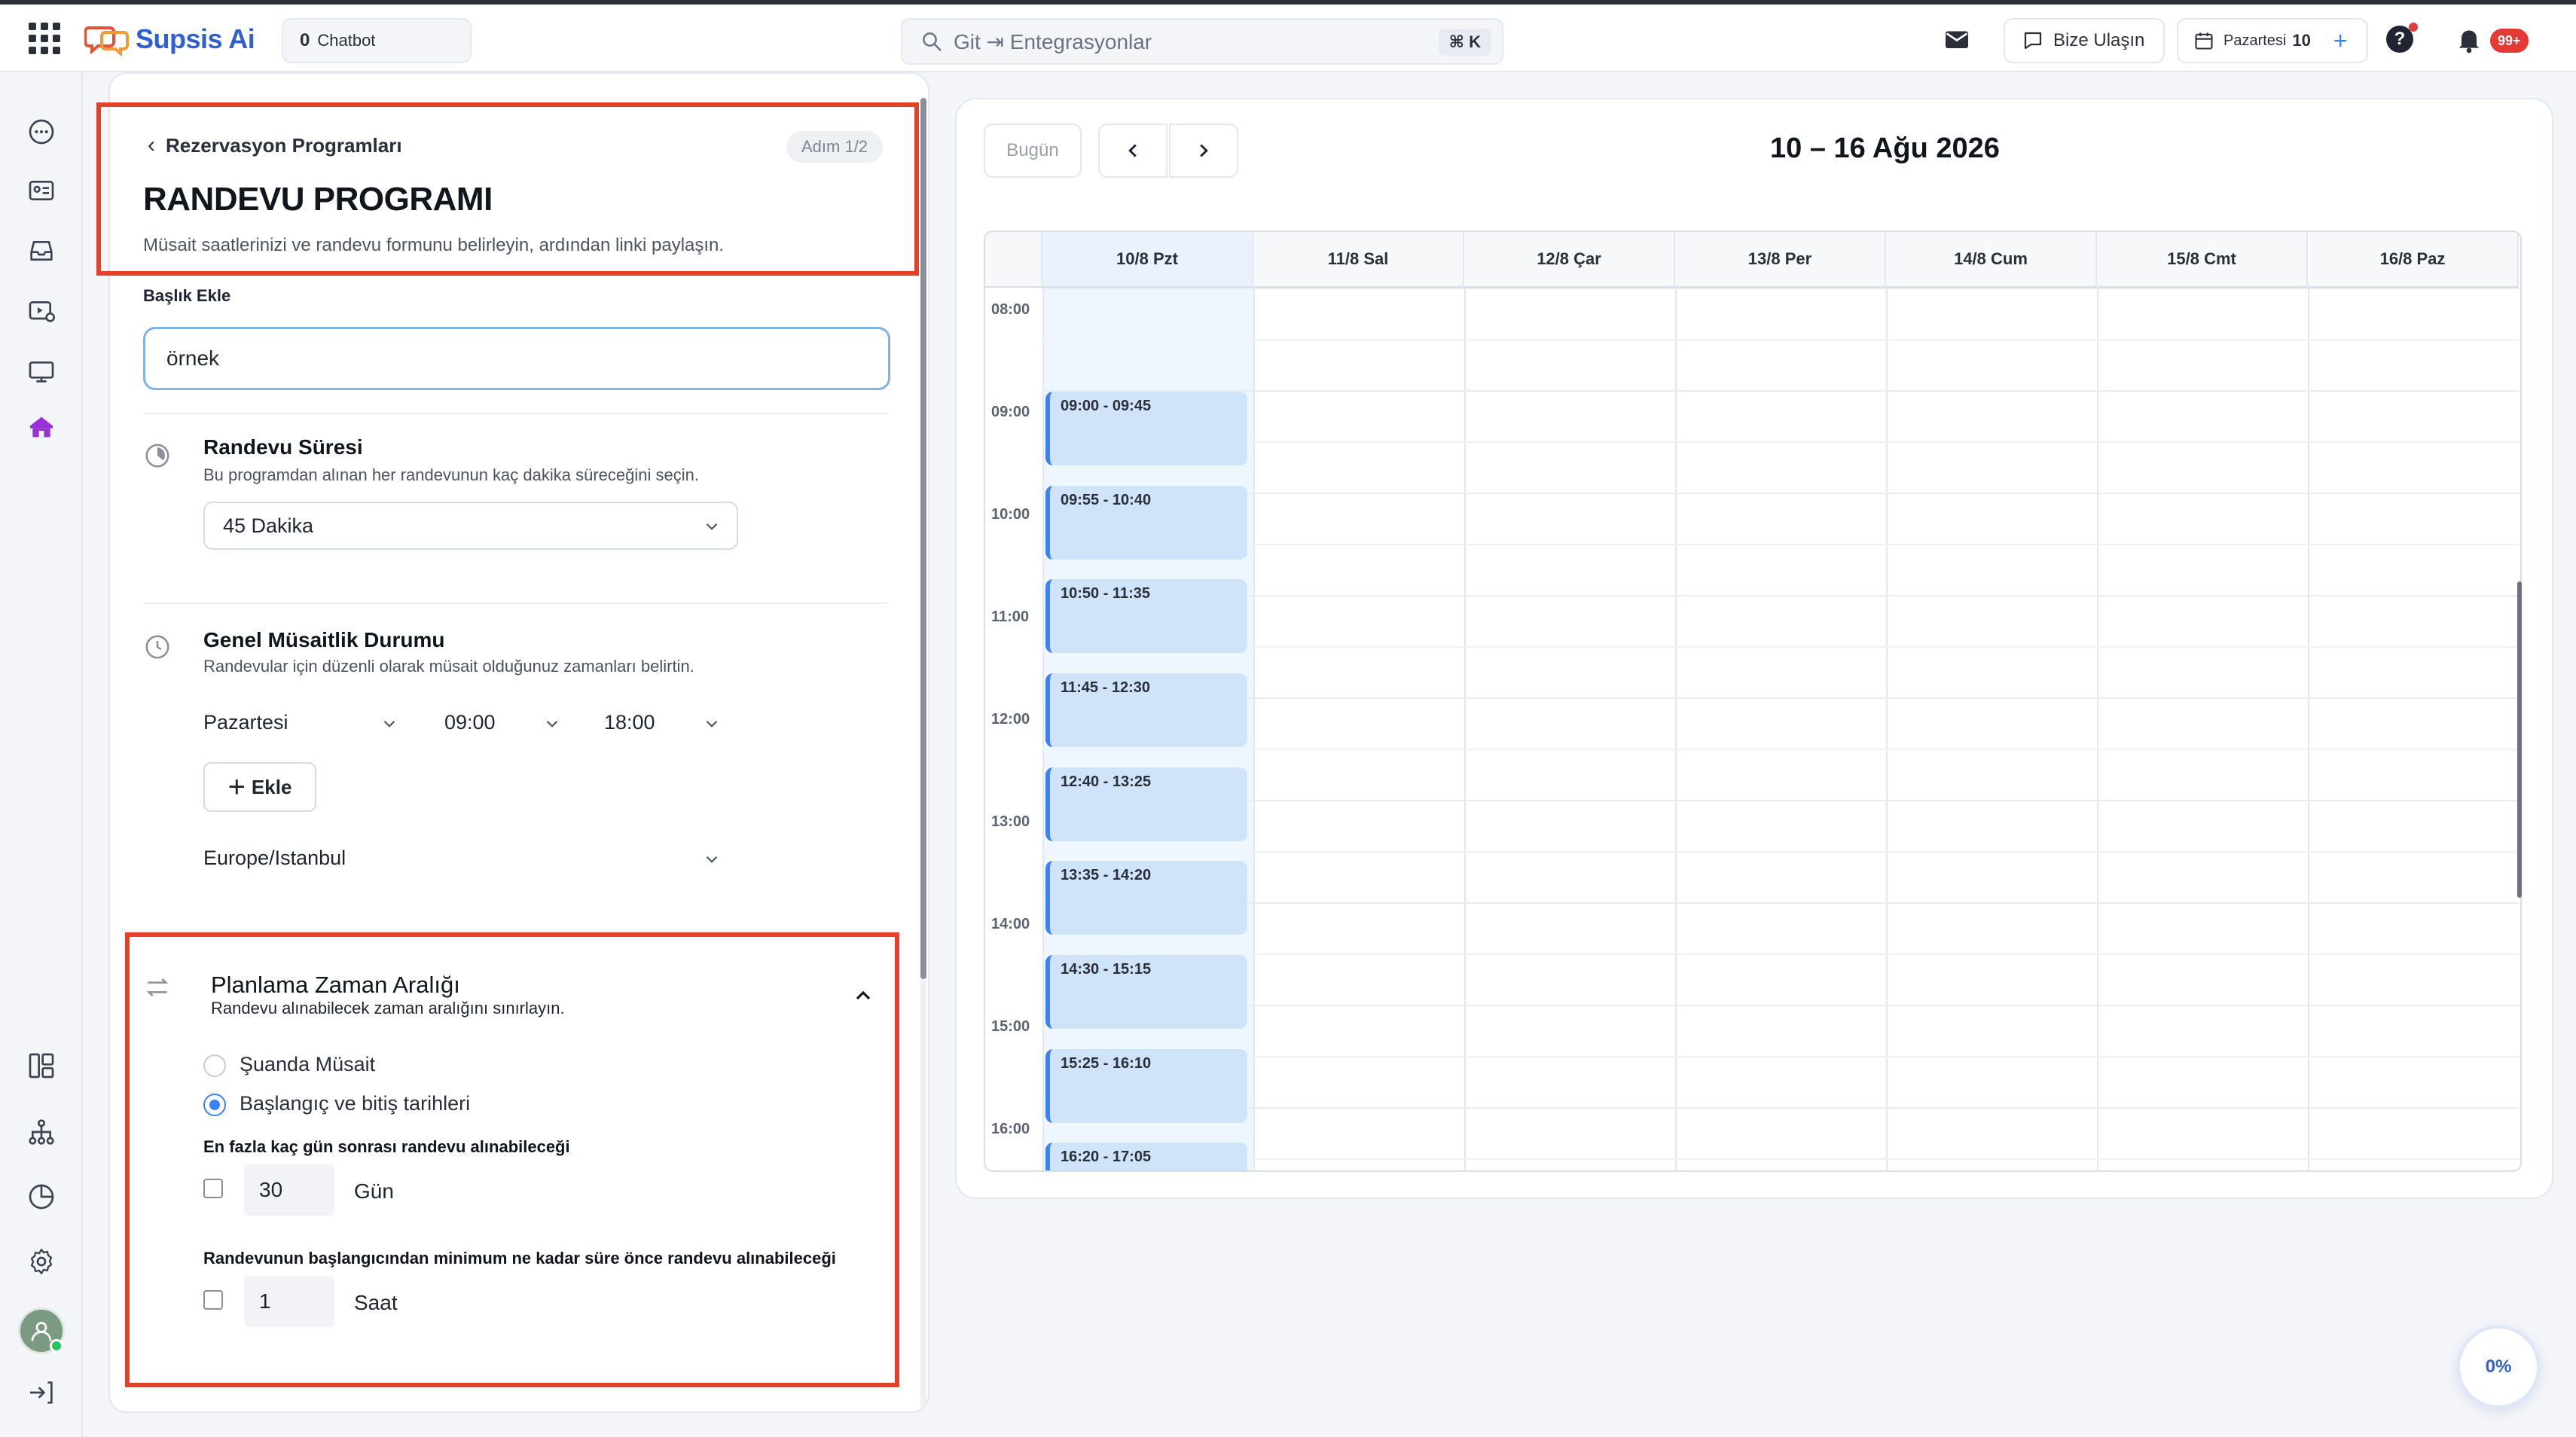 The width and height of the screenshot is (2576, 1437). Describe the element at coordinates (213, 1188) in the screenshot. I see `max-days-checkbox` at that location.